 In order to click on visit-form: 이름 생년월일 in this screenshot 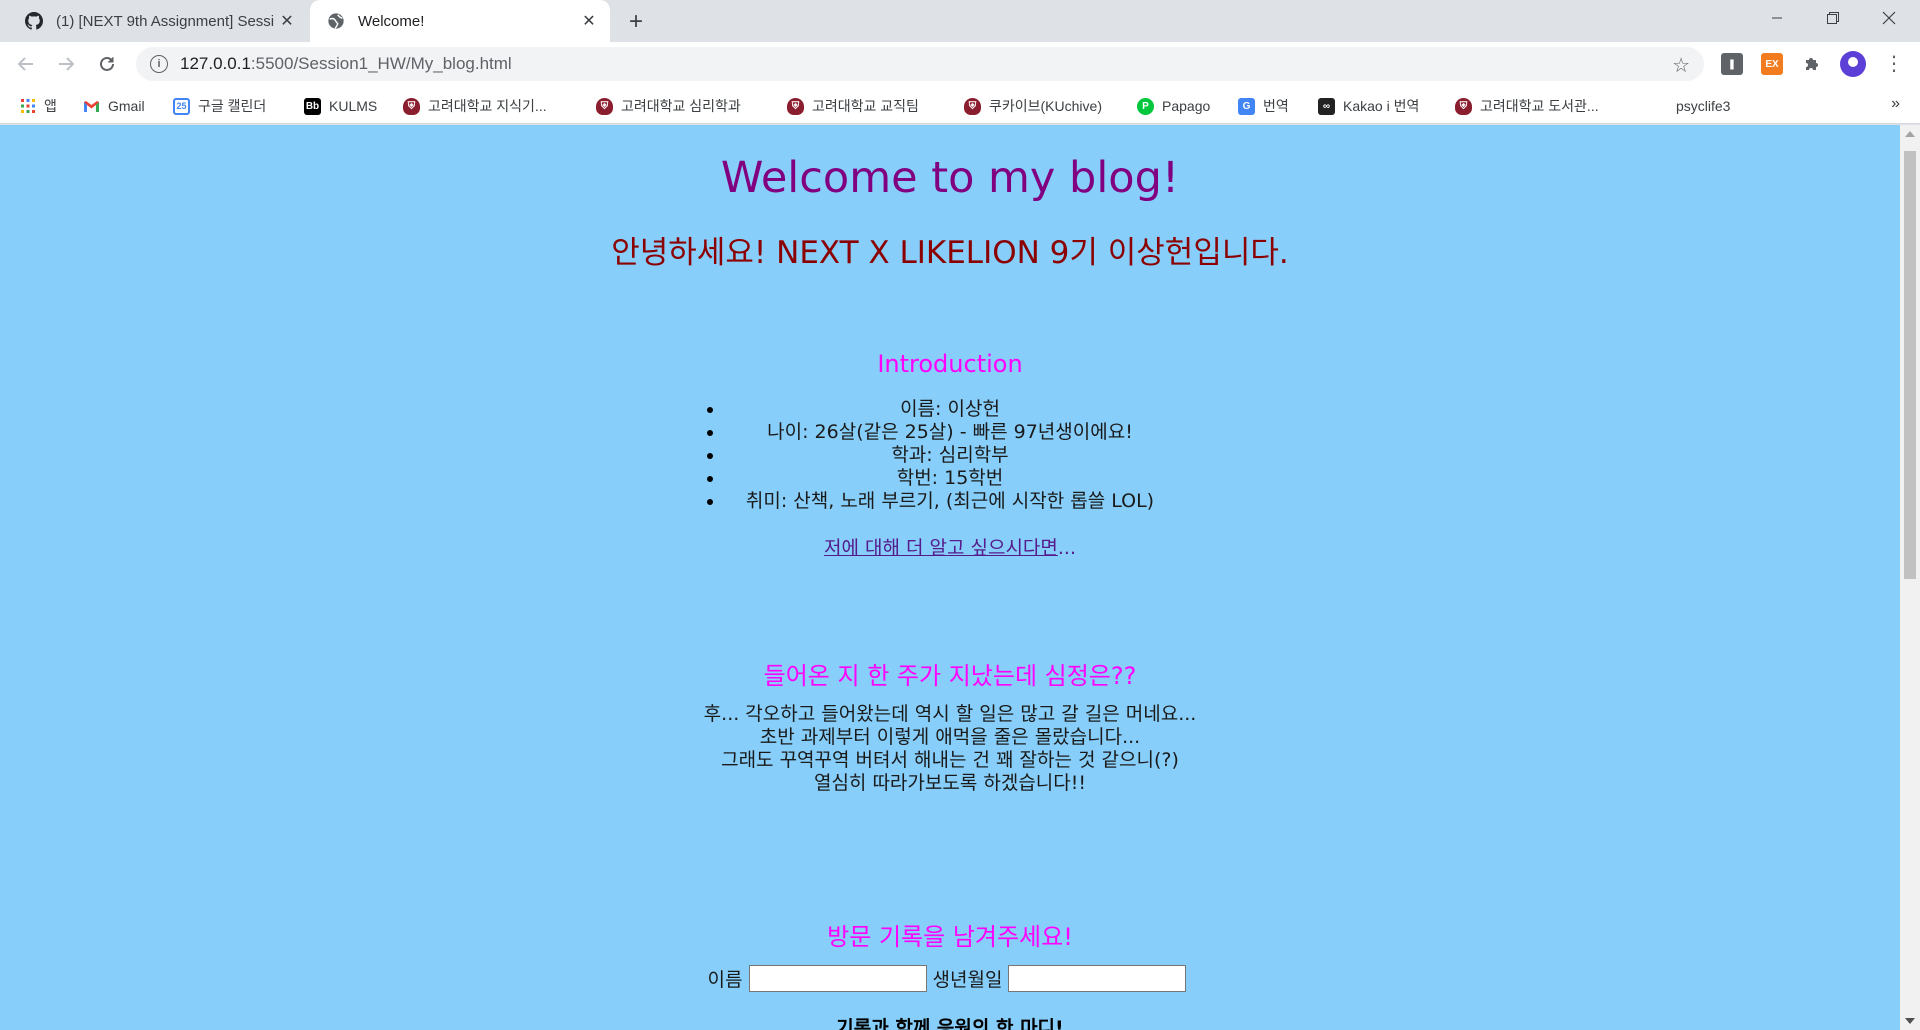, I will do `click(950, 978)`.